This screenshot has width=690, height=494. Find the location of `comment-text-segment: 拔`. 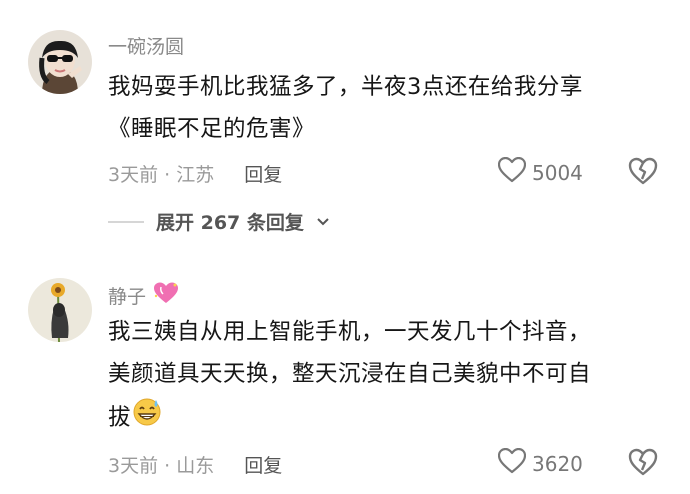

comment-text-segment: 拔 is located at coordinates (120, 417).